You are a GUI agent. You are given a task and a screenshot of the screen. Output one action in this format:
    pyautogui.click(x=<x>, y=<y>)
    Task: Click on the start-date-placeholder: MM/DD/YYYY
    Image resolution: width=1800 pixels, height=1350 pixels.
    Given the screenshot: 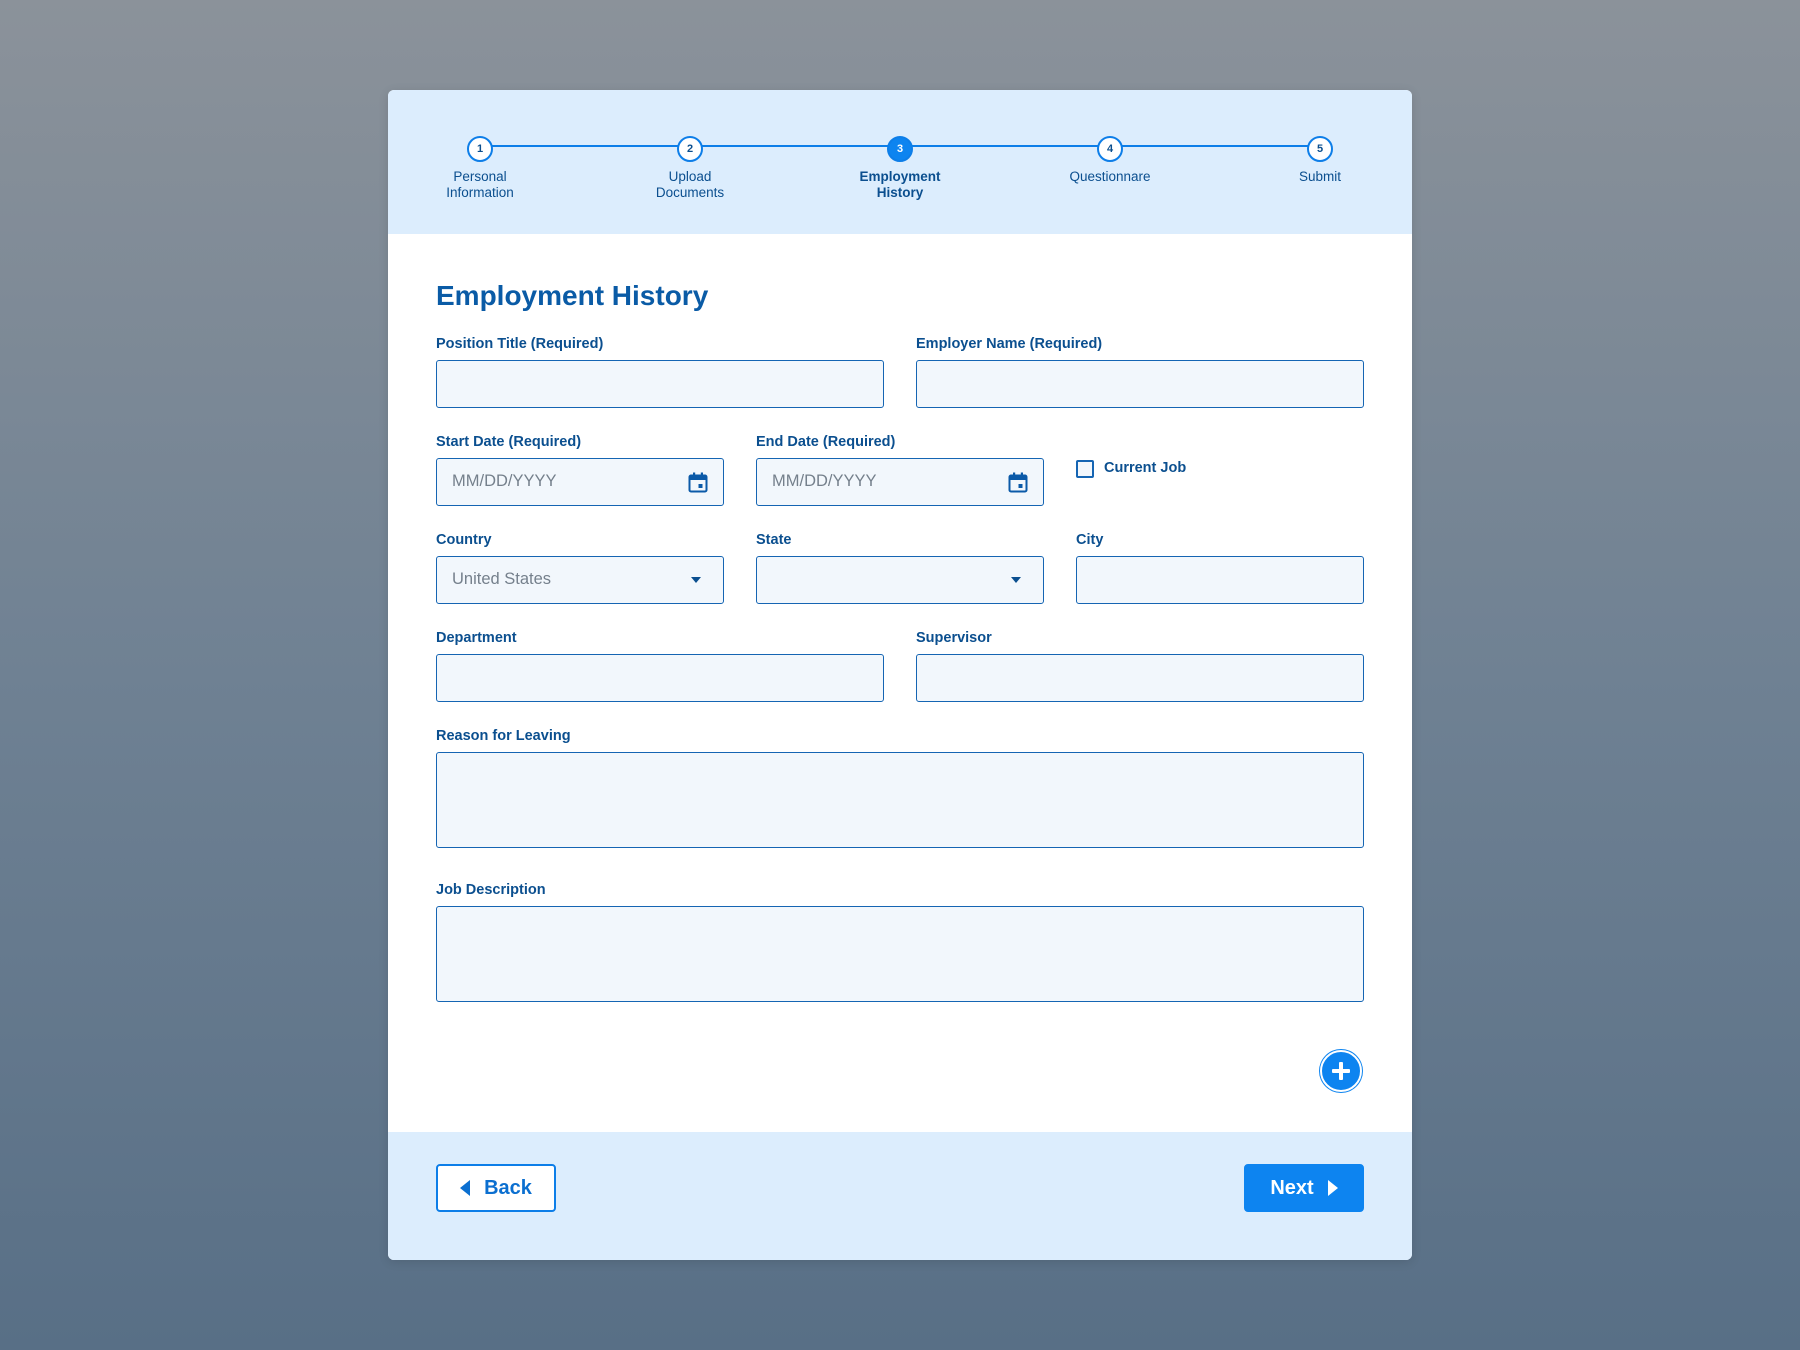 What is the action you would take?
    pyautogui.click(x=504, y=481)
    